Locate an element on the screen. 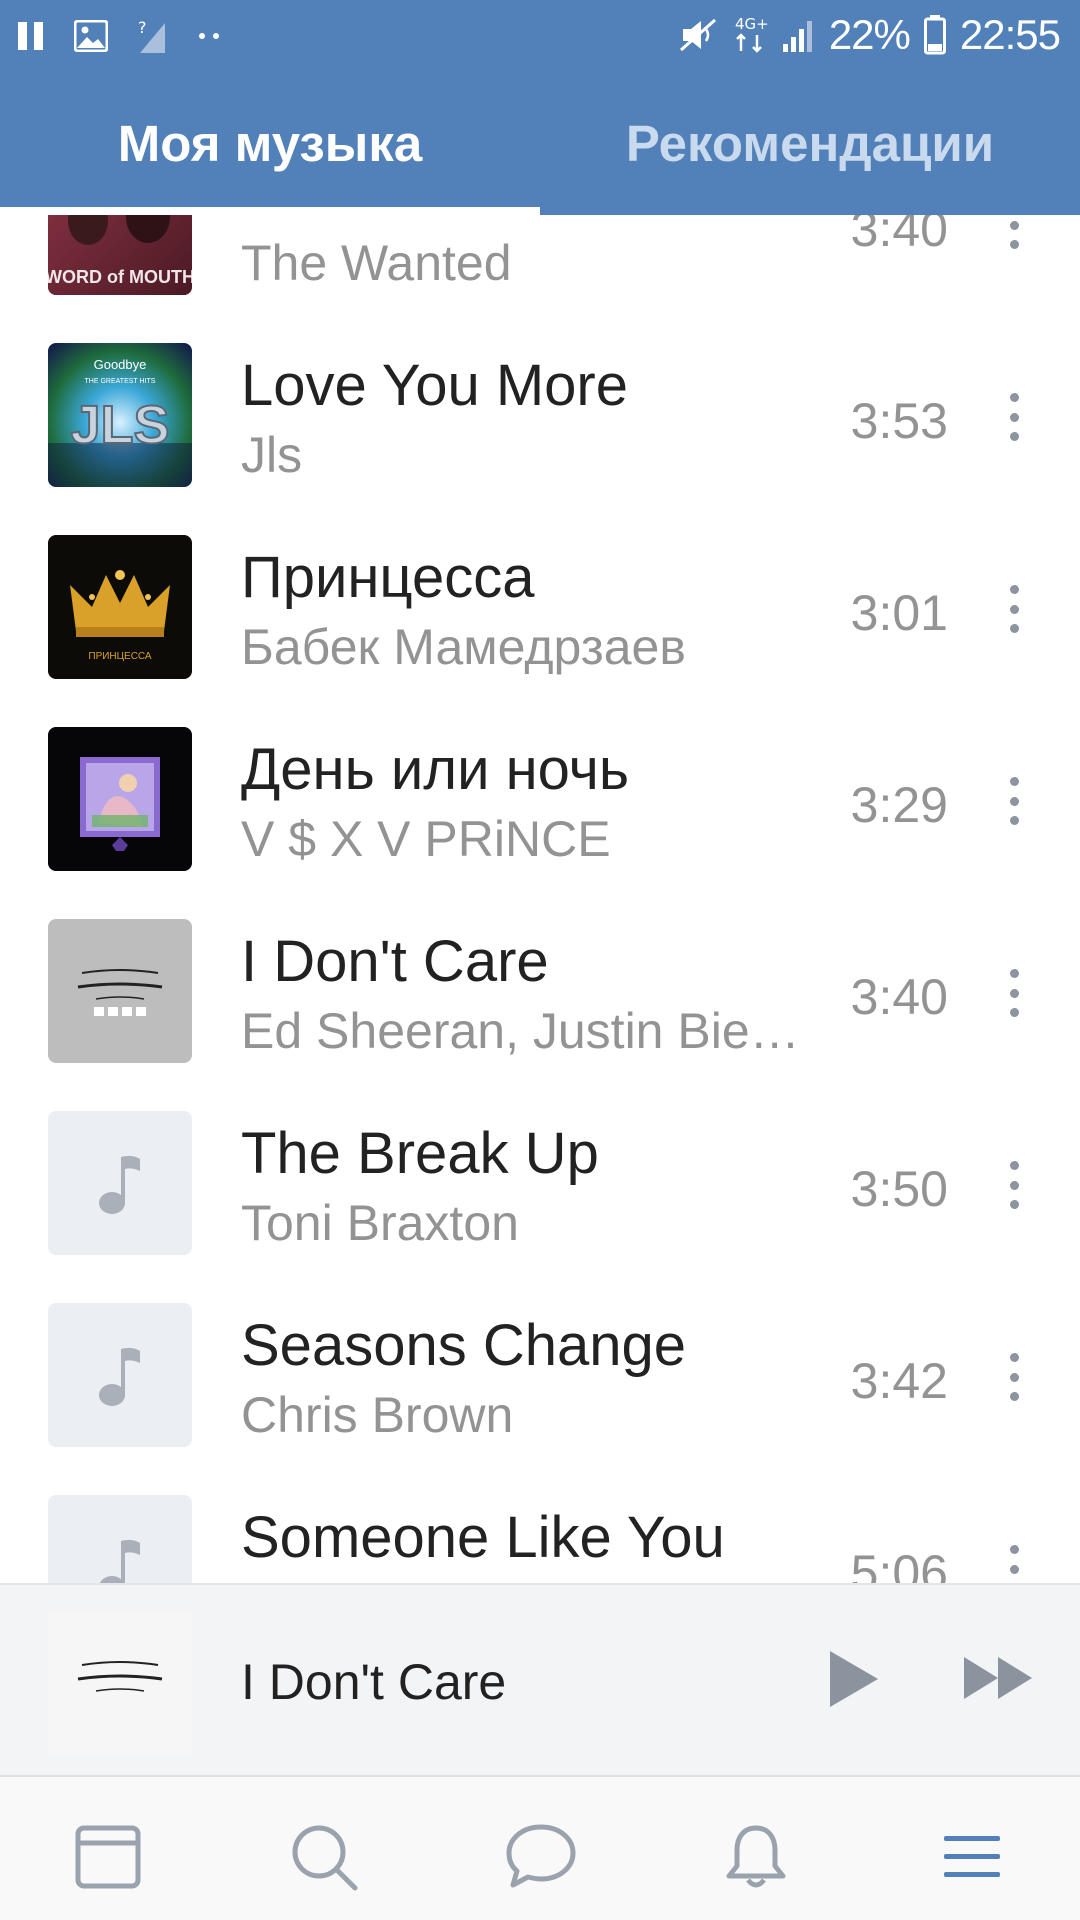 This screenshot has width=1080, height=1920. mute-icon is located at coordinates (699, 35).